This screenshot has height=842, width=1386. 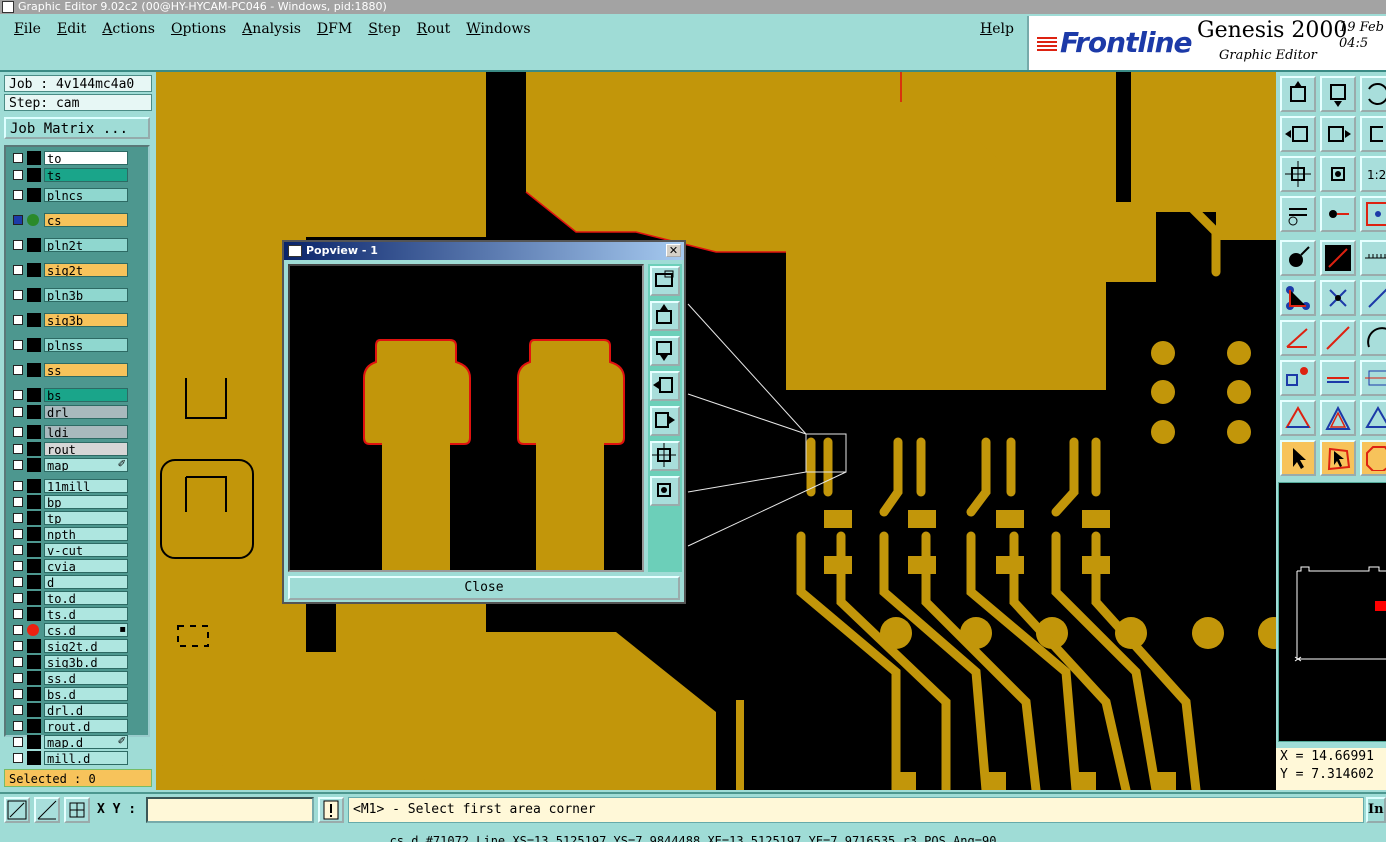 I want to click on layer-name: mill.d, so click(x=86, y=757).